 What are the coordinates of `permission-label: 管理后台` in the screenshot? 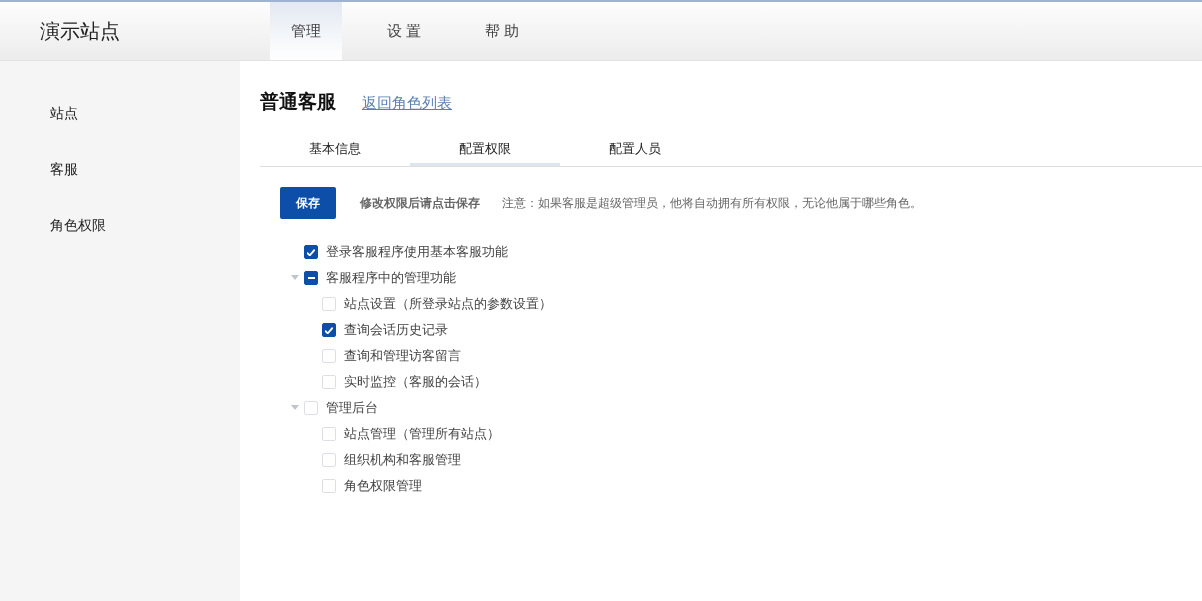 It's located at (352, 408).